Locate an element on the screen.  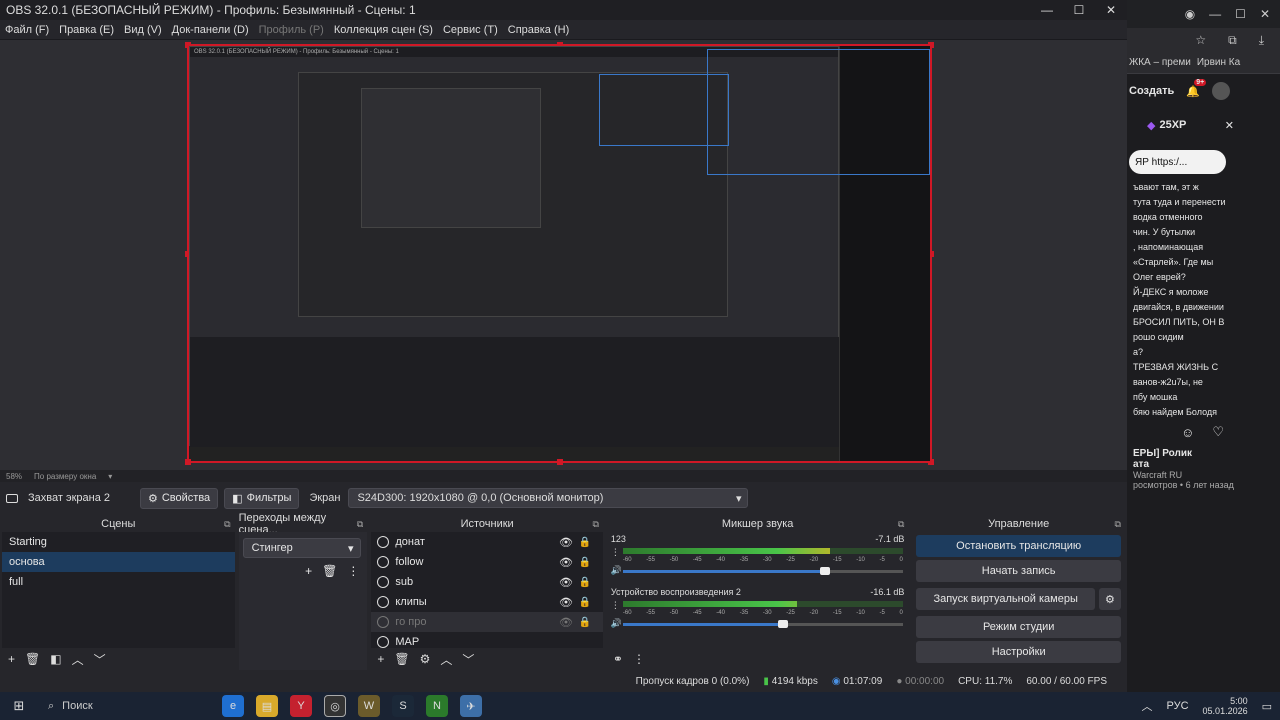
menu-scene-collection: Коллекция сцен (S) is located at coordinates (383, 30).